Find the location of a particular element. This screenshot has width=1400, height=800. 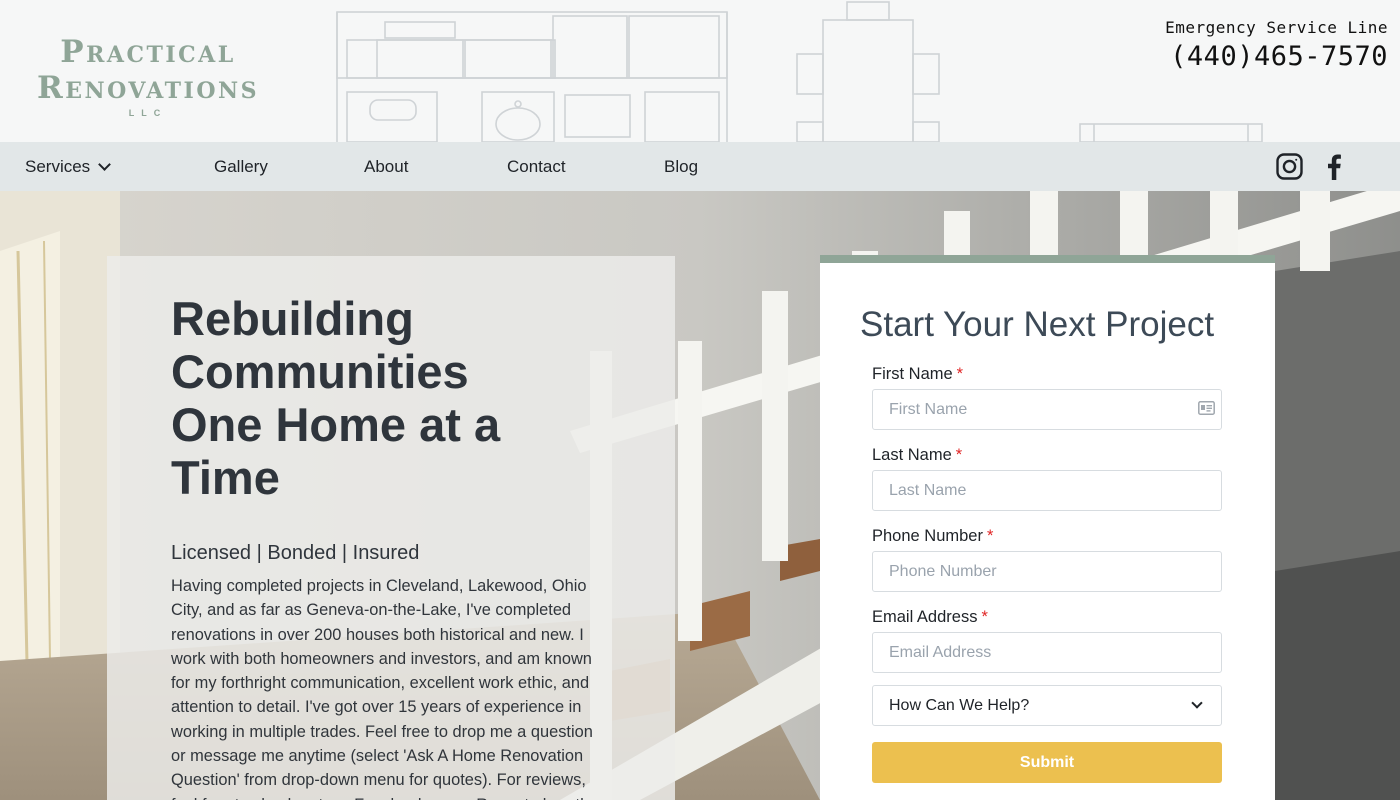

submit-button: Submit is located at coordinates (1047, 762).